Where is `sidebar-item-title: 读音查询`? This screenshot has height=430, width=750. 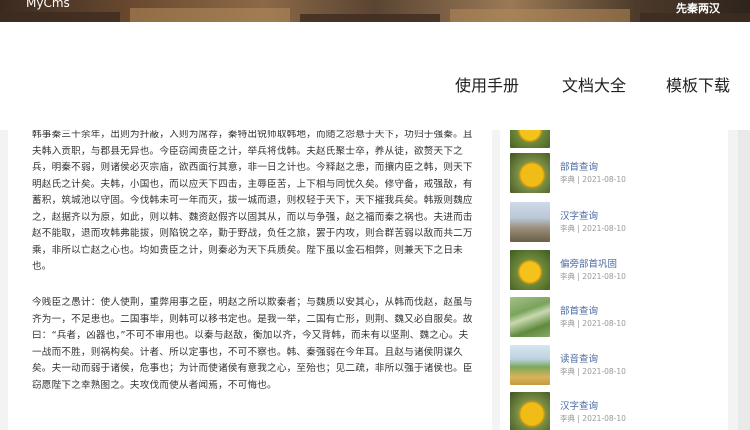
sidebar-item-title: 读音查询 is located at coordinates (579, 358).